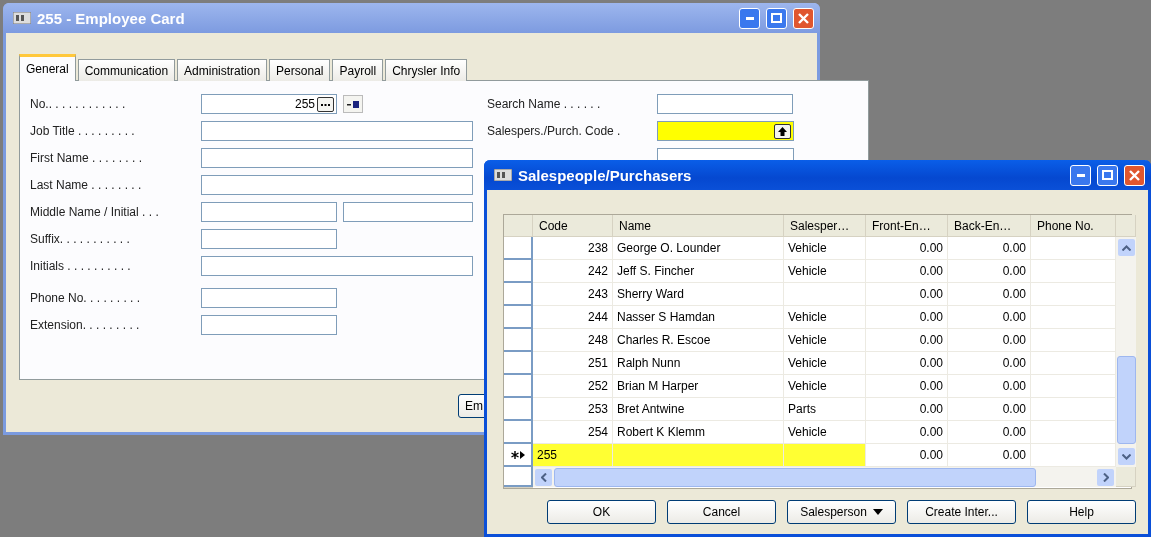 This screenshot has height=537, width=1151. Describe the element at coordinates (601, 512) in the screenshot. I see `dialog-button: OK` at that location.